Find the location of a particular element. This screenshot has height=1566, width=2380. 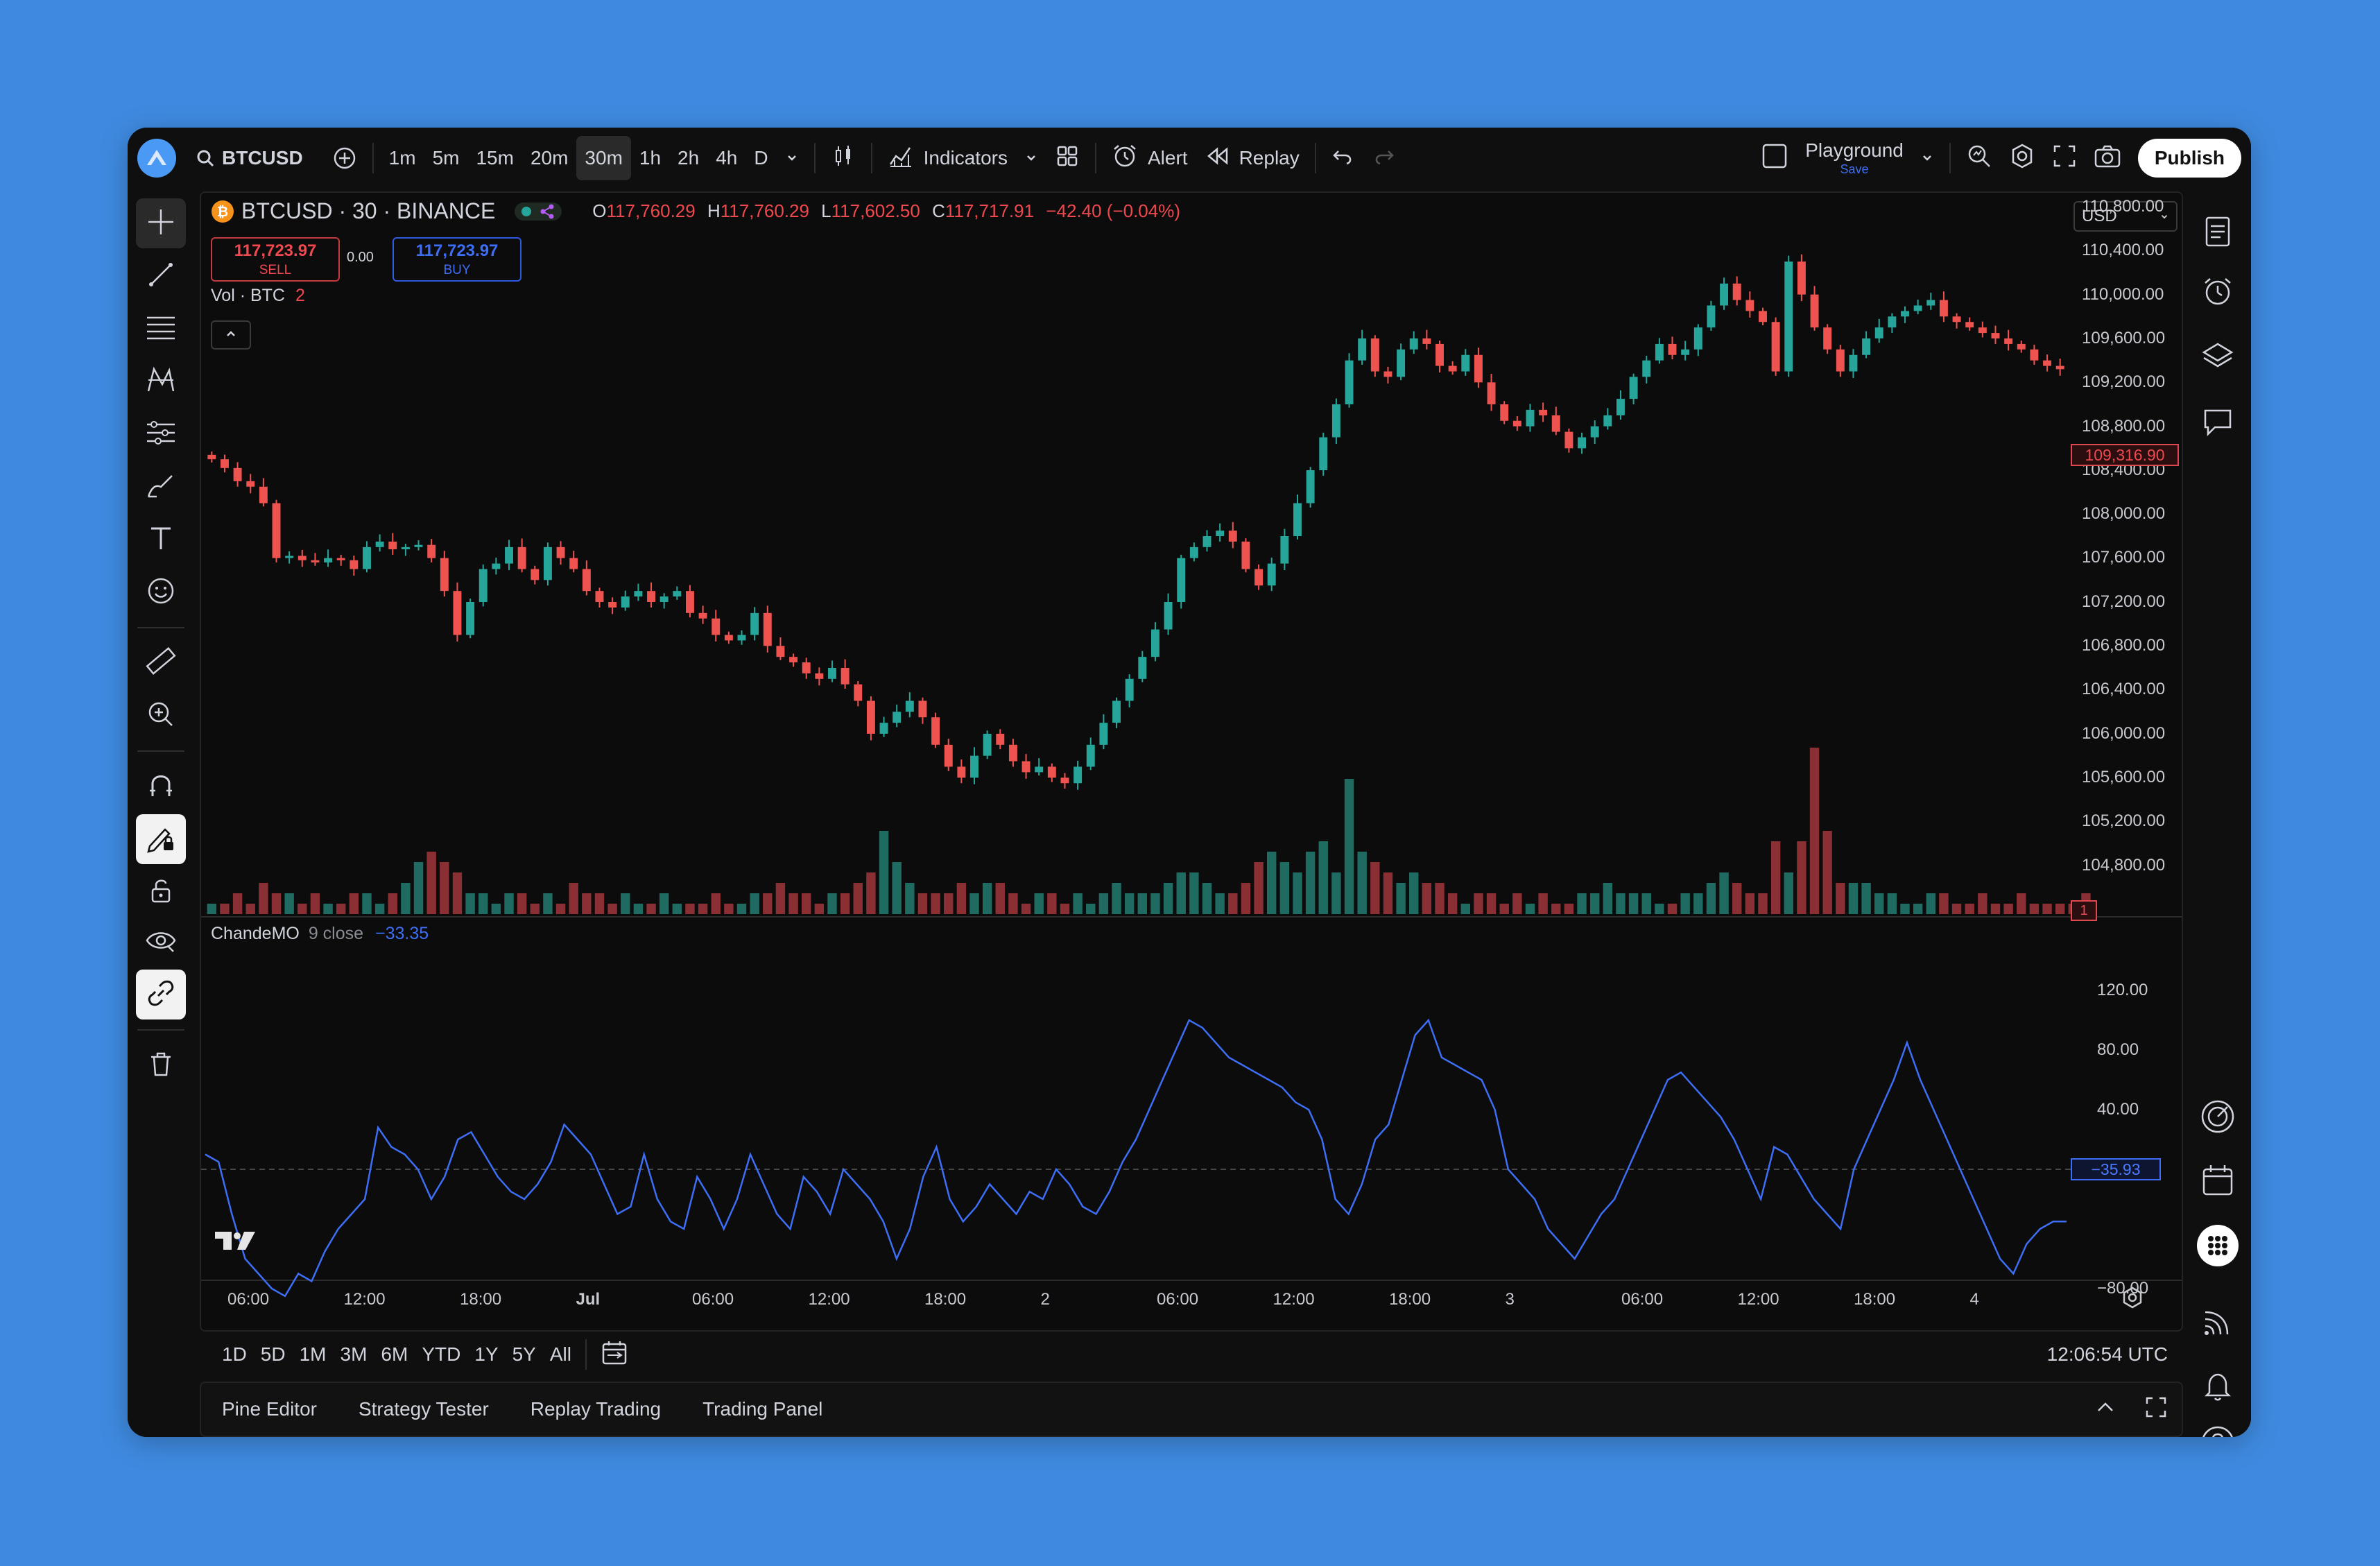

symbol-title: BTCUSD · 30 · BINANCE is located at coordinates (368, 211).